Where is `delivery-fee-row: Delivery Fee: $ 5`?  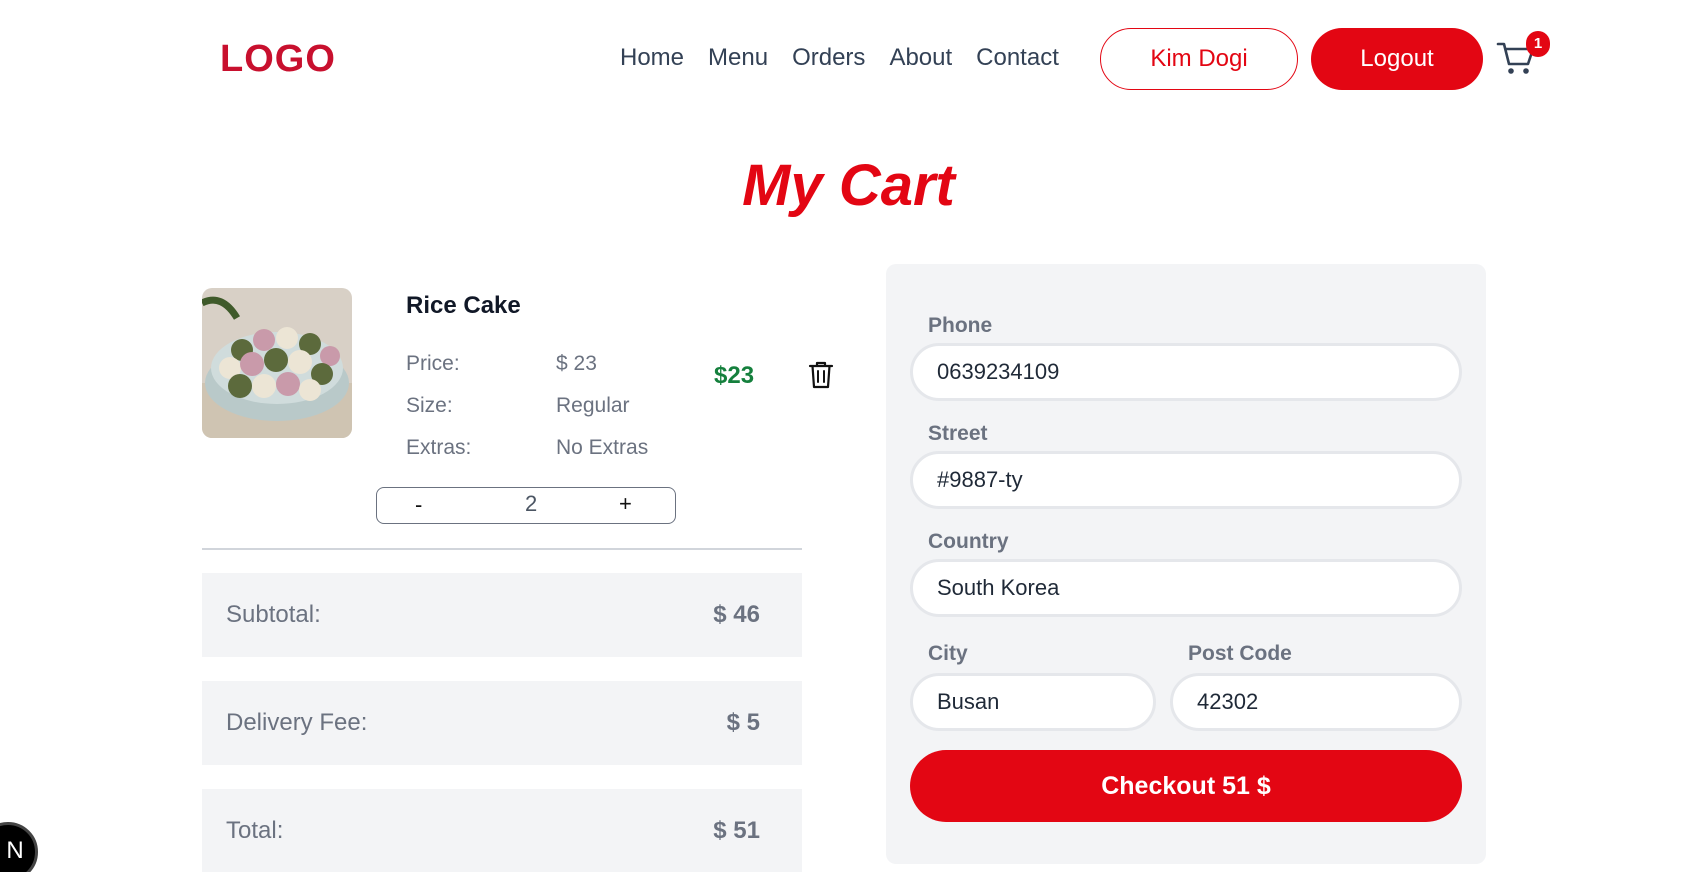 delivery-fee-row: Delivery Fee: $ 5 is located at coordinates (502, 723).